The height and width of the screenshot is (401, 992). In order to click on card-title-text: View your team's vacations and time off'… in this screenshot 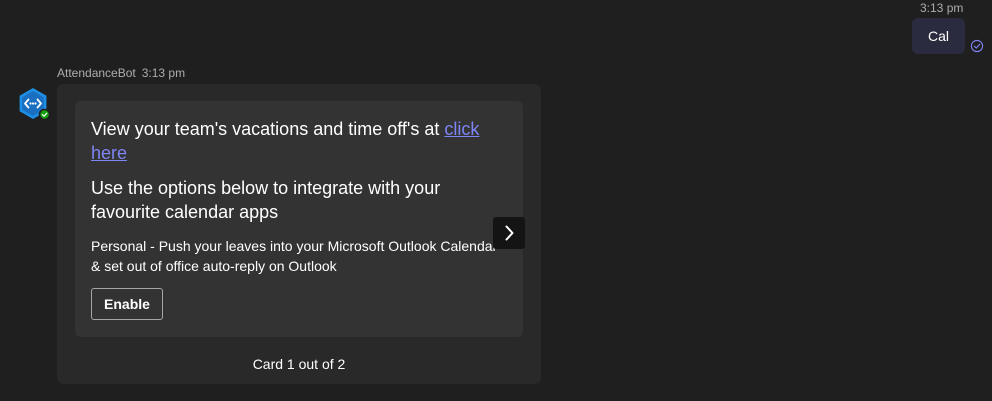, I will do `click(268, 129)`.